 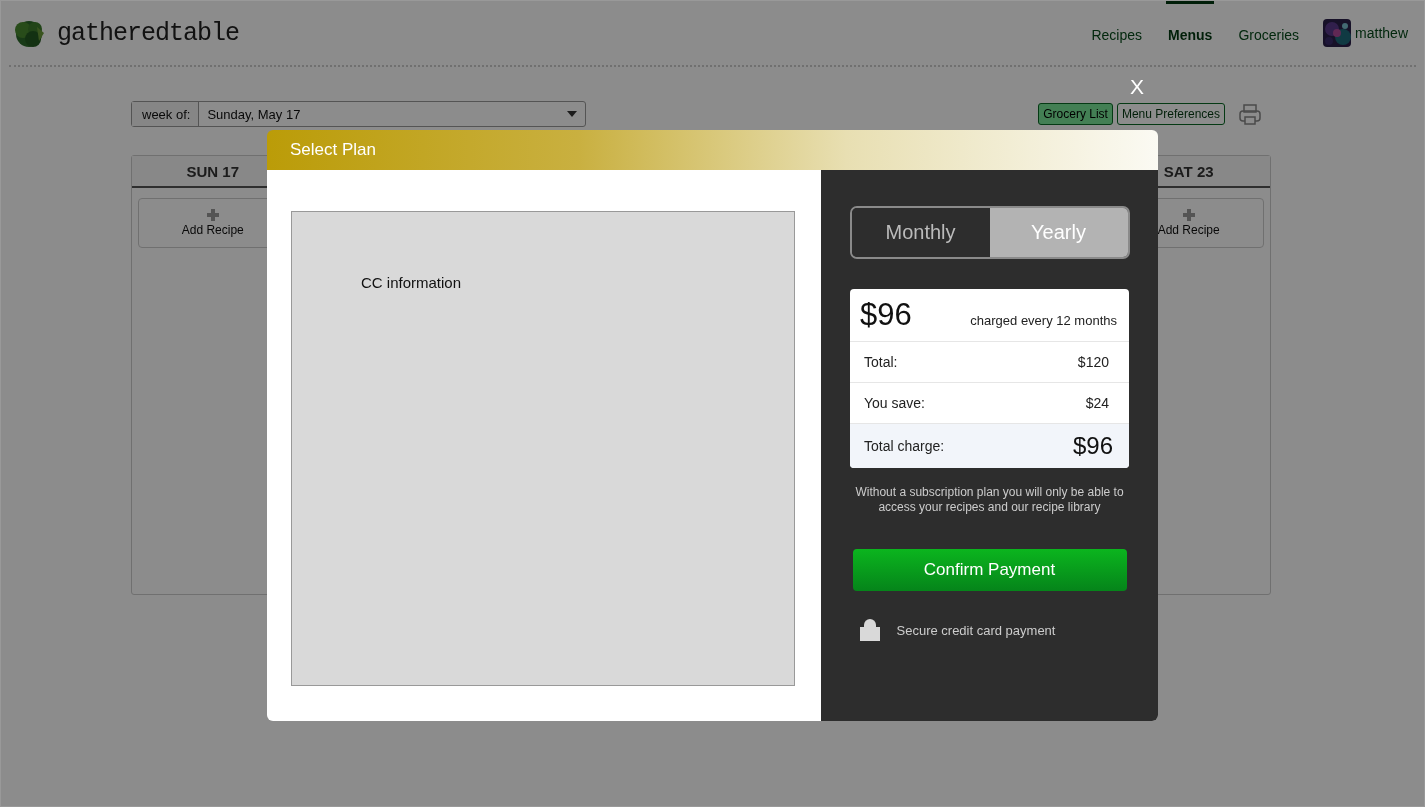 What do you see at coordinates (166, 114) in the screenshot?
I see `week-label: week of:` at bounding box center [166, 114].